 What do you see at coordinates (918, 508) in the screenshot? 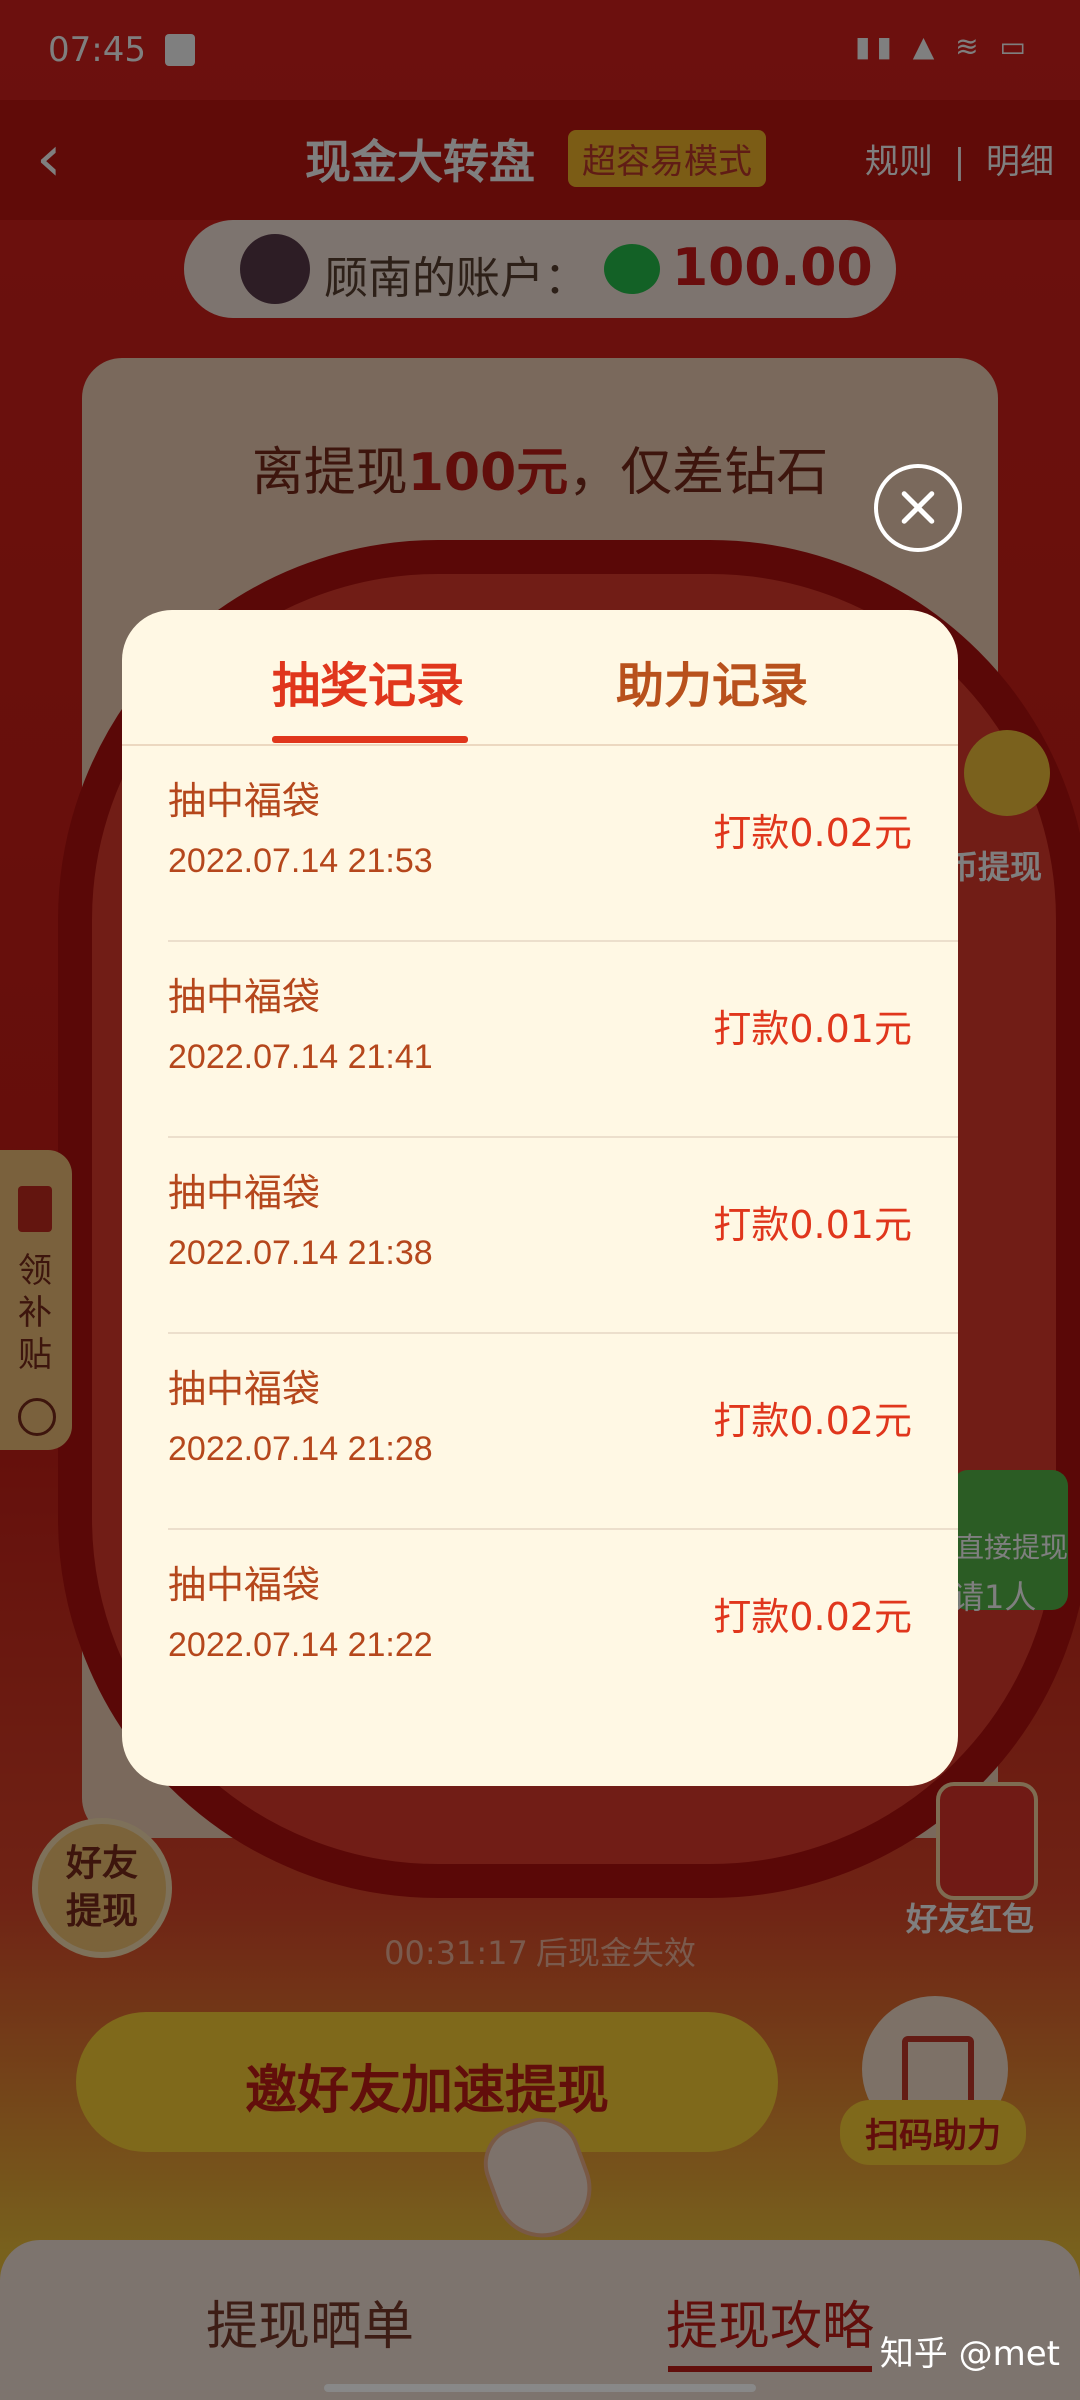
I see `close-icon` at bounding box center [918, 508].